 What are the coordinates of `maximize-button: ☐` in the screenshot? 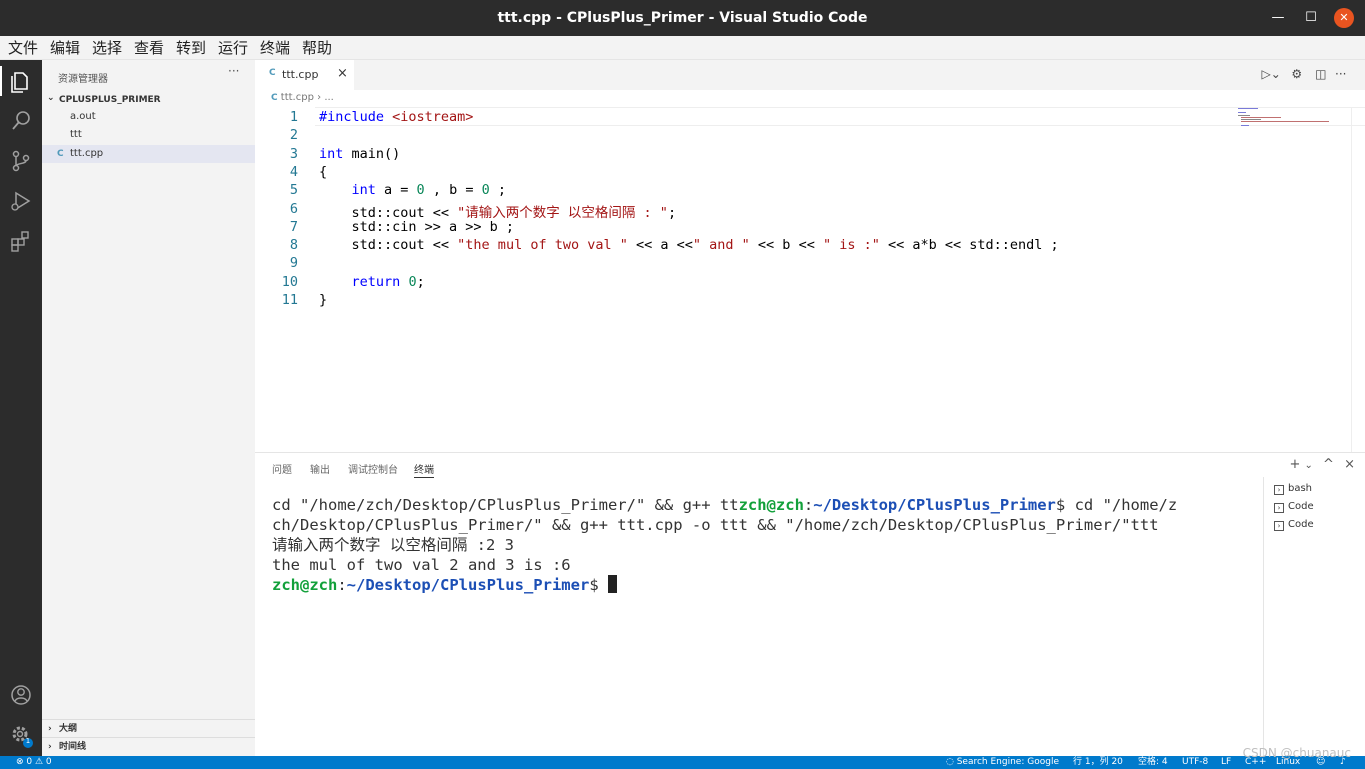 It's located at (1311, 18).